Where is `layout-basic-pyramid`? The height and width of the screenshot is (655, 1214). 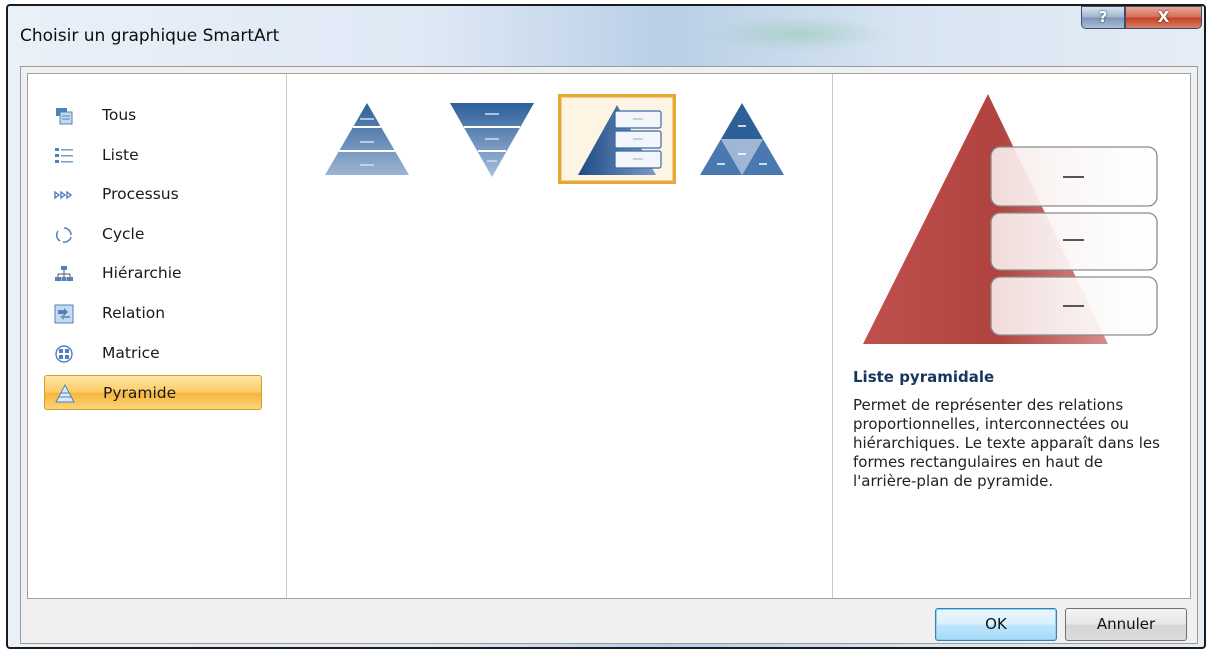 layout-basic-pyramid is located at coordinates (367, 139).